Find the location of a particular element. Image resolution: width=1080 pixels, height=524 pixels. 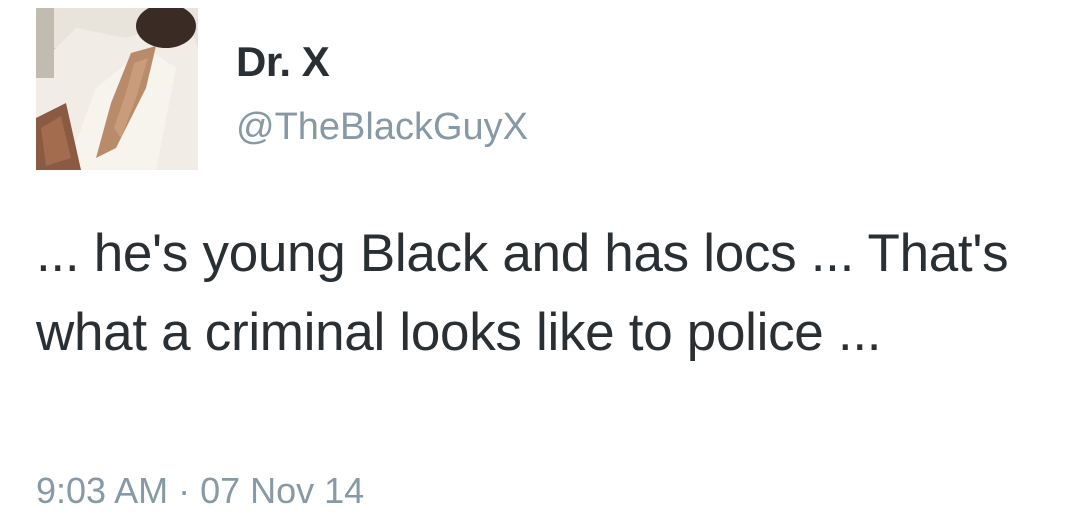

display-name: Dr. X is located at coordinates (283, 62).